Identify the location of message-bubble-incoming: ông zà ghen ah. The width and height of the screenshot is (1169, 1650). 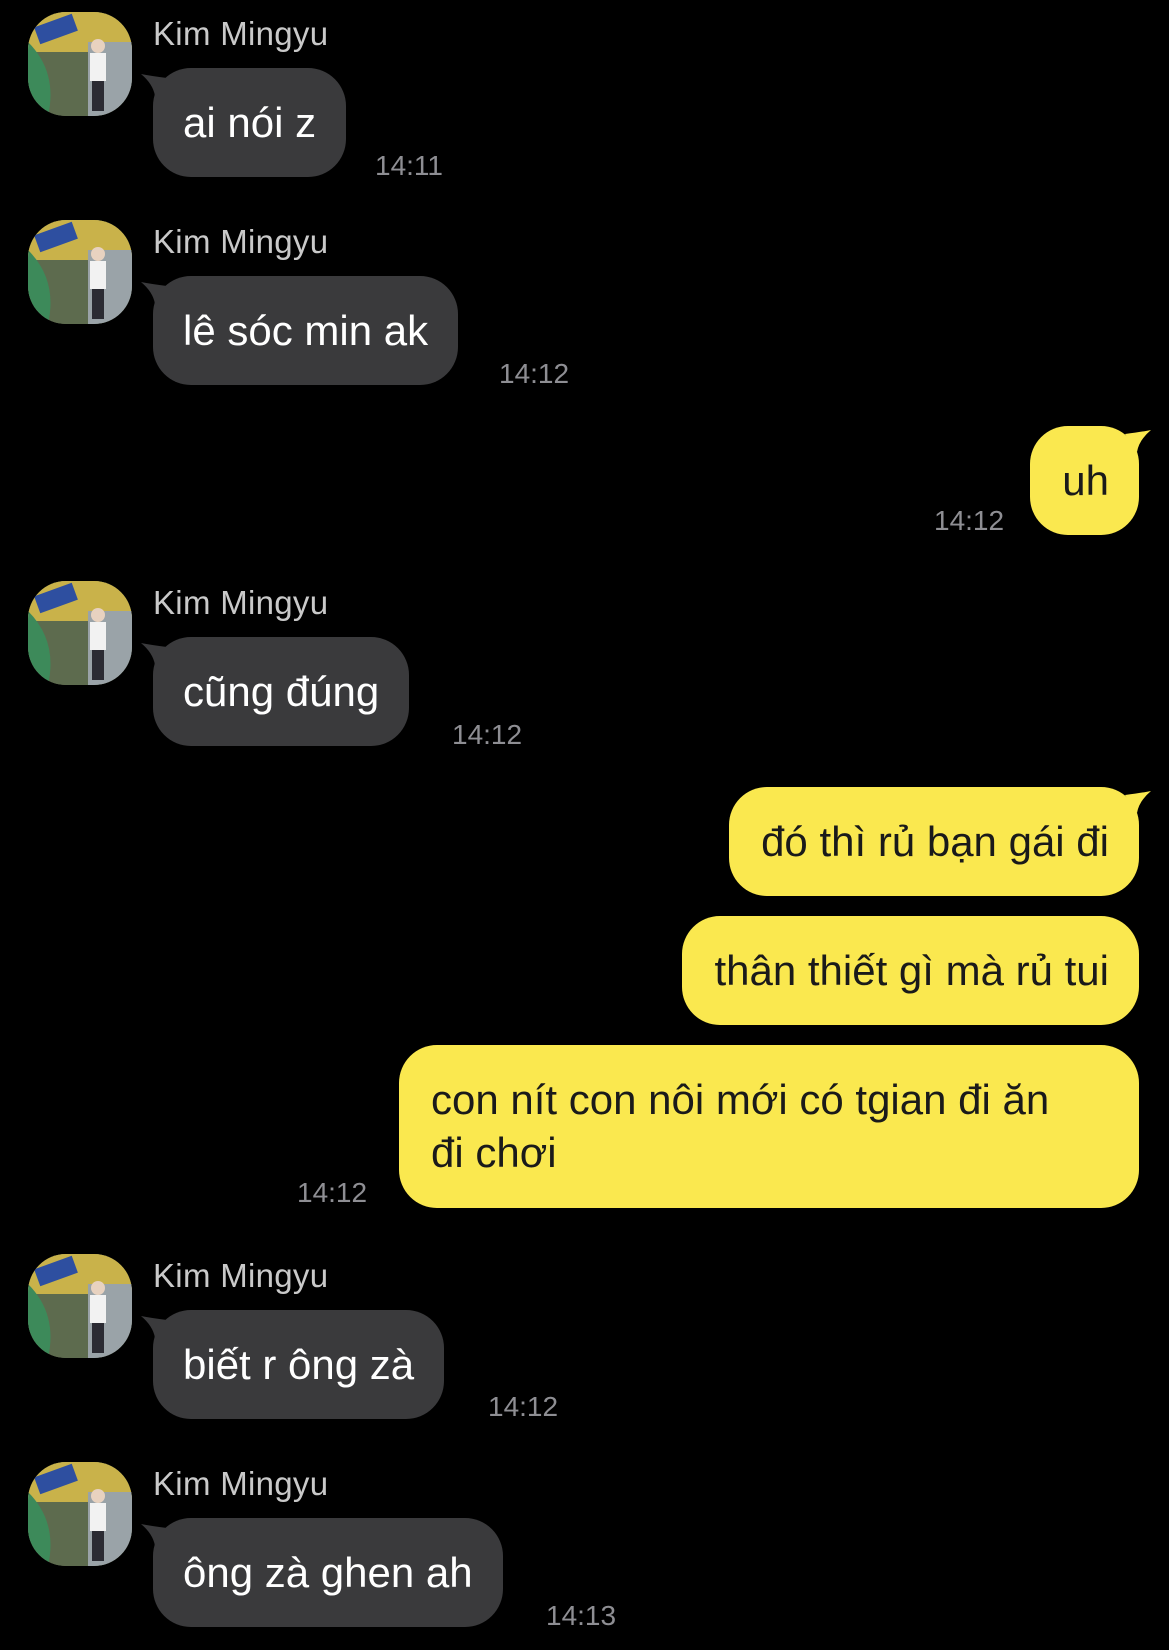
(322, 1572).